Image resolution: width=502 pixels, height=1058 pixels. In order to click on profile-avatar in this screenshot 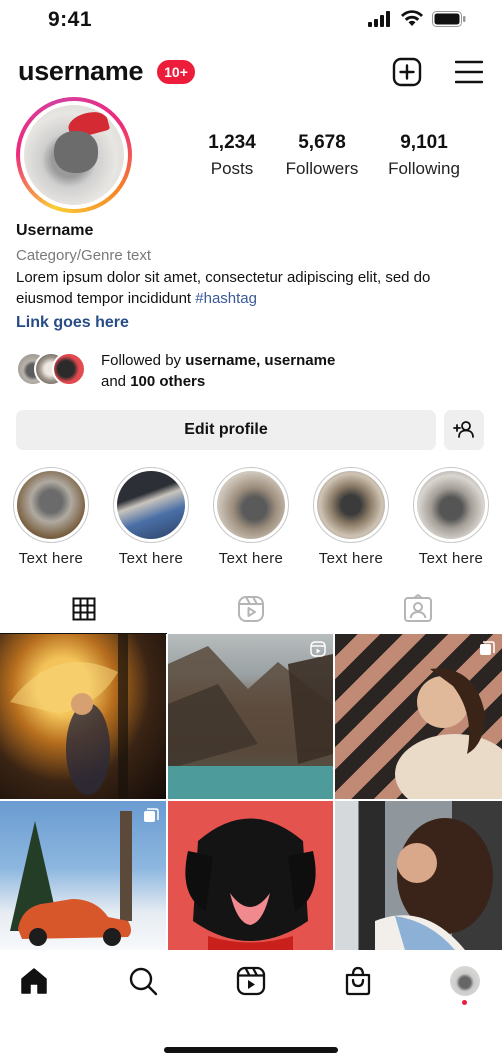, I will do `click(74, 155)`.